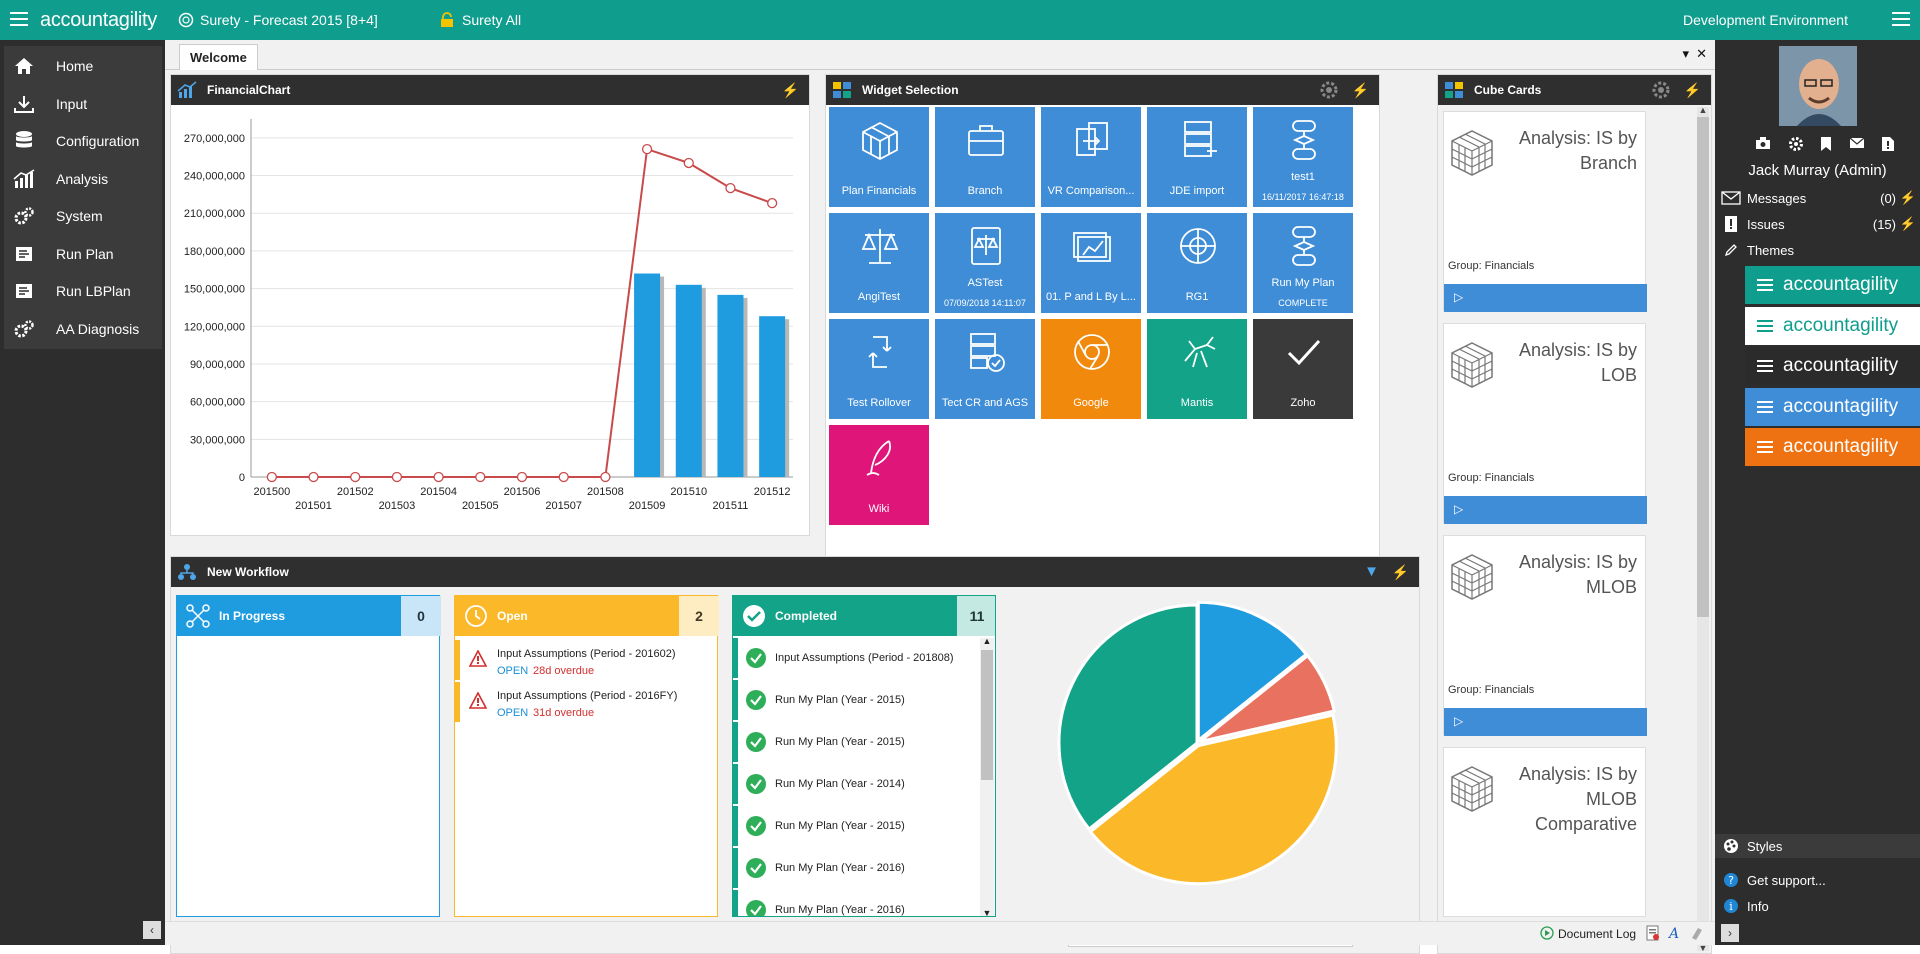 The height and width of the screenshot is (954, 1920). What do you see at coordinates (879, 263) in the screenshot?
I see `widget-tile-angitest: AngiTest` at bounding box center [879, 263].